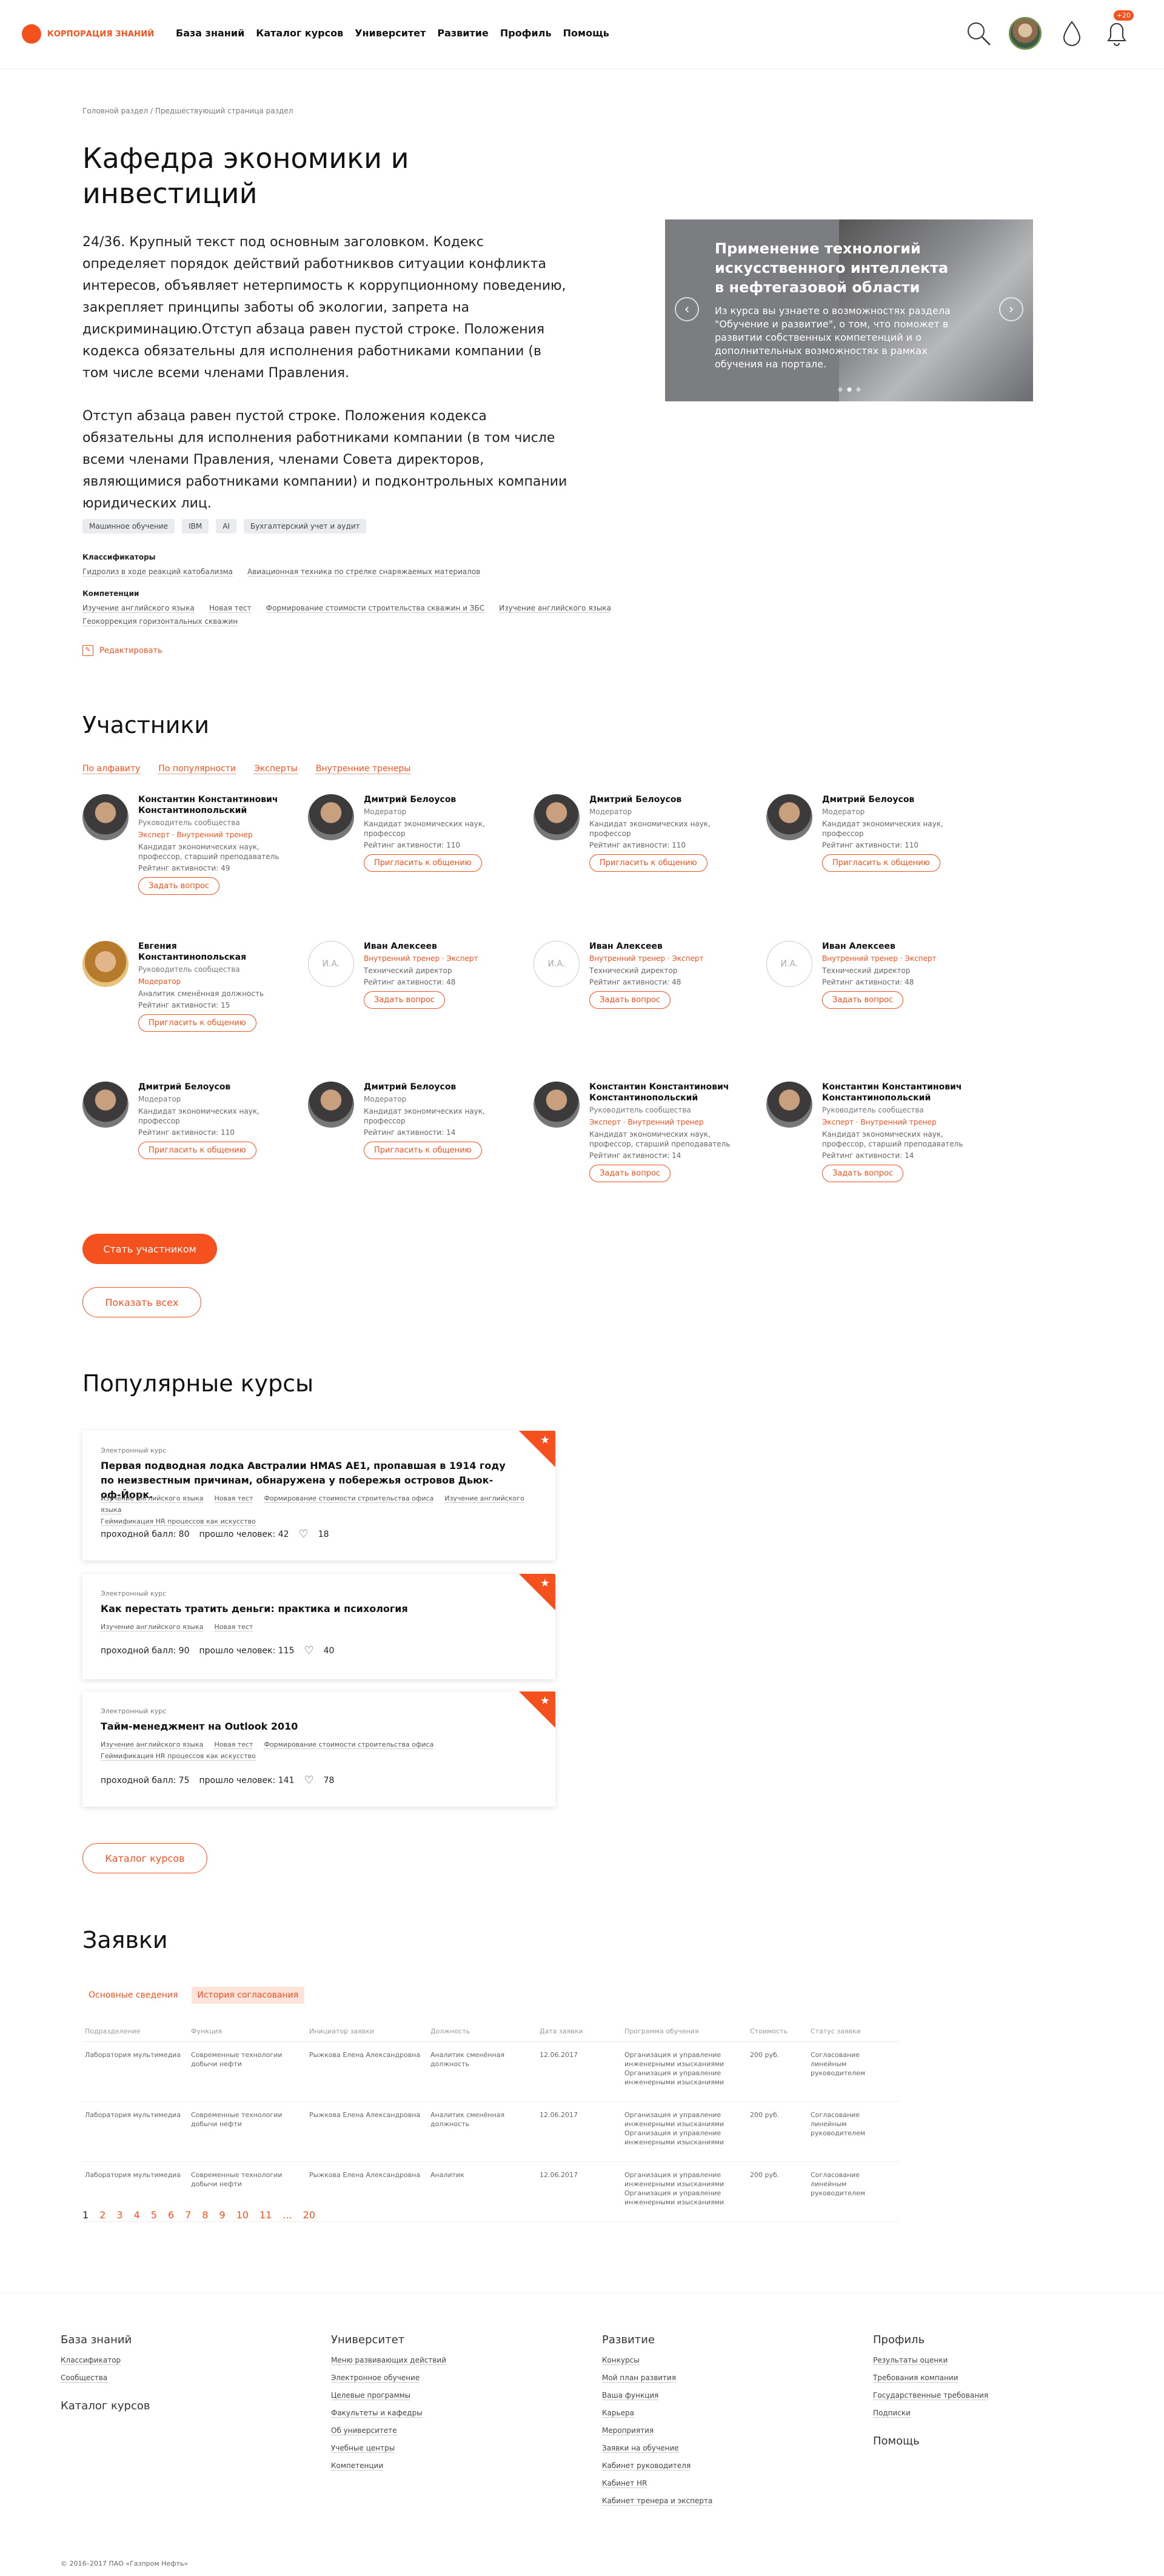 This screenshot has height=2576, width=1164. Describe the element at coordinates (657, 2339) in the screenshot. I see `footer-heading: Развитие` at that location.